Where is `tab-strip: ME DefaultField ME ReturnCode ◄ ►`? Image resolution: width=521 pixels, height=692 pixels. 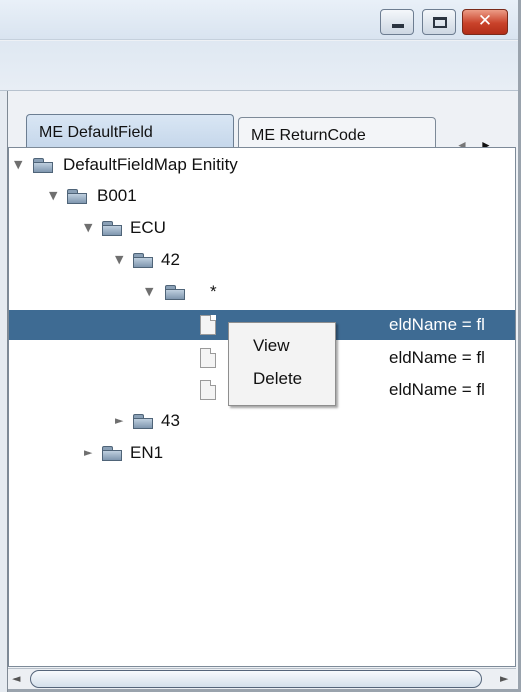 tab-strip: ME DefaultField ME ReturnCode ◄ ► is located at coordinates (262, 131).